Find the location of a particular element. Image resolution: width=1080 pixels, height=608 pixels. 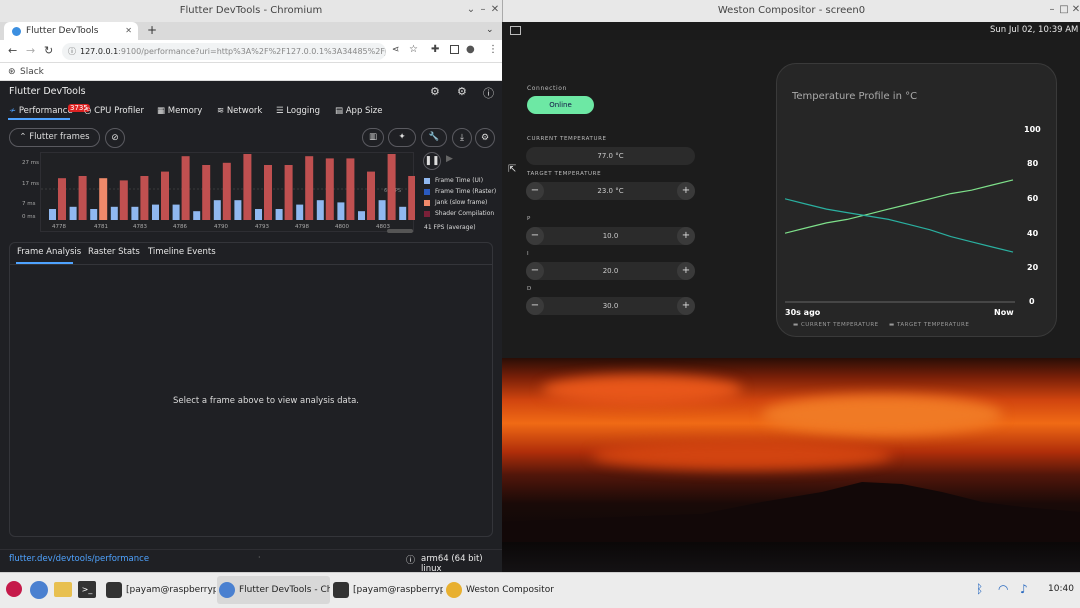

bar-chart-icon: ▥ is located at coordinates (373, 137).